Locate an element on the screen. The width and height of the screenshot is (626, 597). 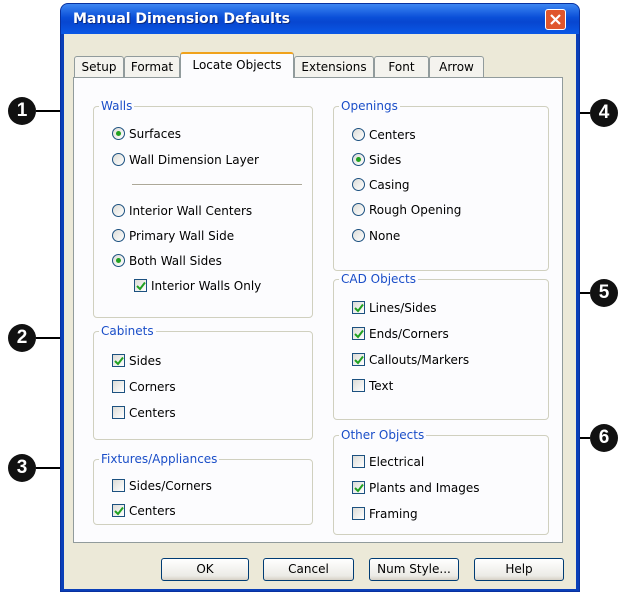
tab-arrow: Arrow is located at coordinates (456, 66).